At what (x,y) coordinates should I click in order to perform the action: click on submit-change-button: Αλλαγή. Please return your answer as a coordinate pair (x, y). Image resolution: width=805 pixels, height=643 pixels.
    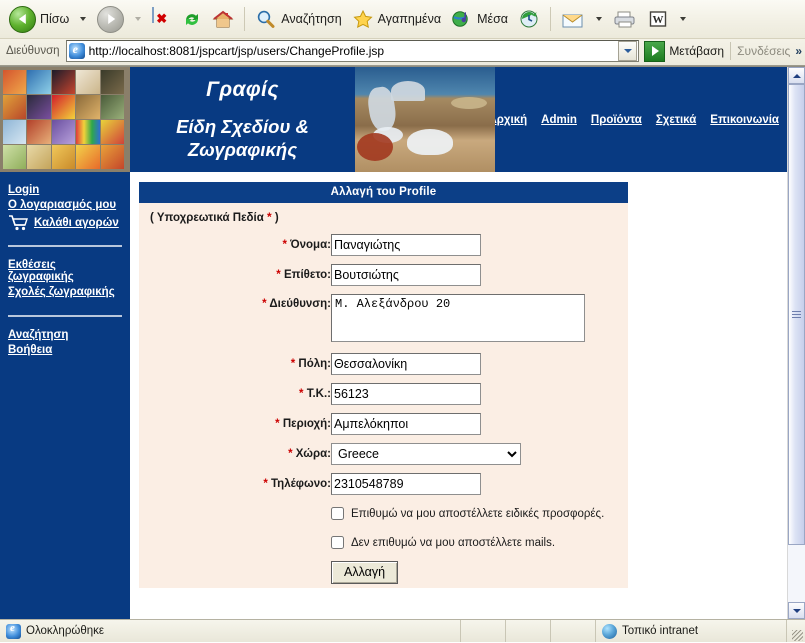
    Looking at the image, I should click on (365, 572).